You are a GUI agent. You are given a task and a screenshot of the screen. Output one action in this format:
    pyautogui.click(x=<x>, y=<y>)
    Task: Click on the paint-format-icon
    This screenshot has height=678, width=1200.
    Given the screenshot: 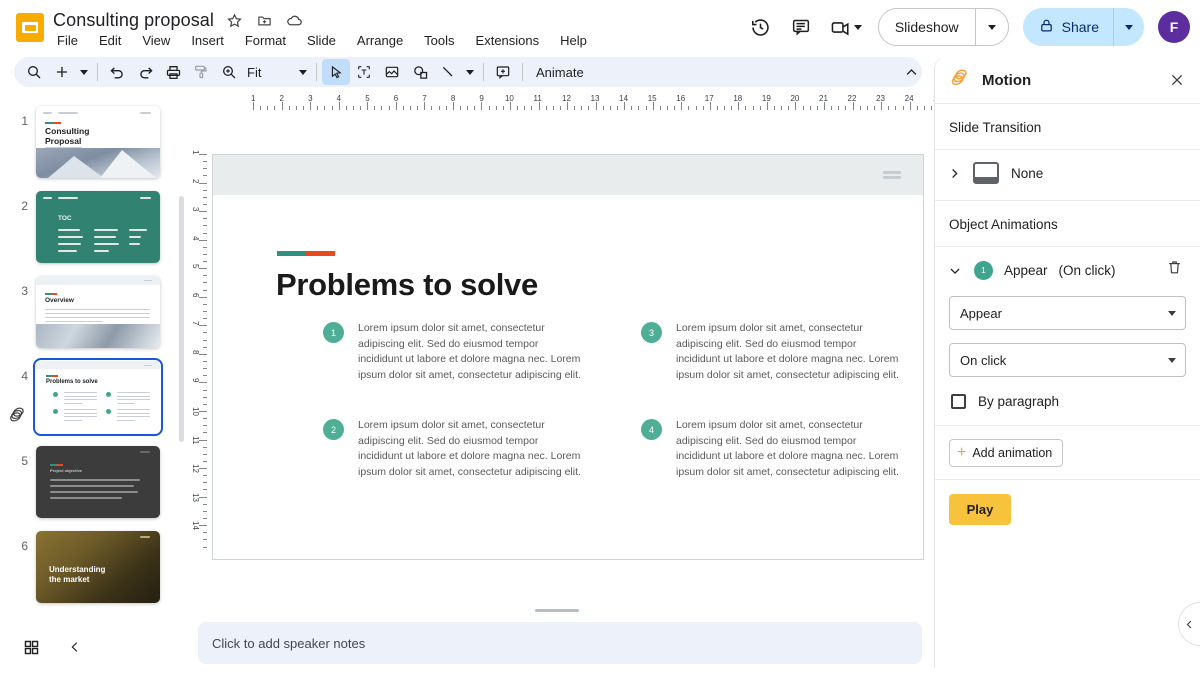 What is the action you would take?
    pyautogui.click(x=201, y=72)
    